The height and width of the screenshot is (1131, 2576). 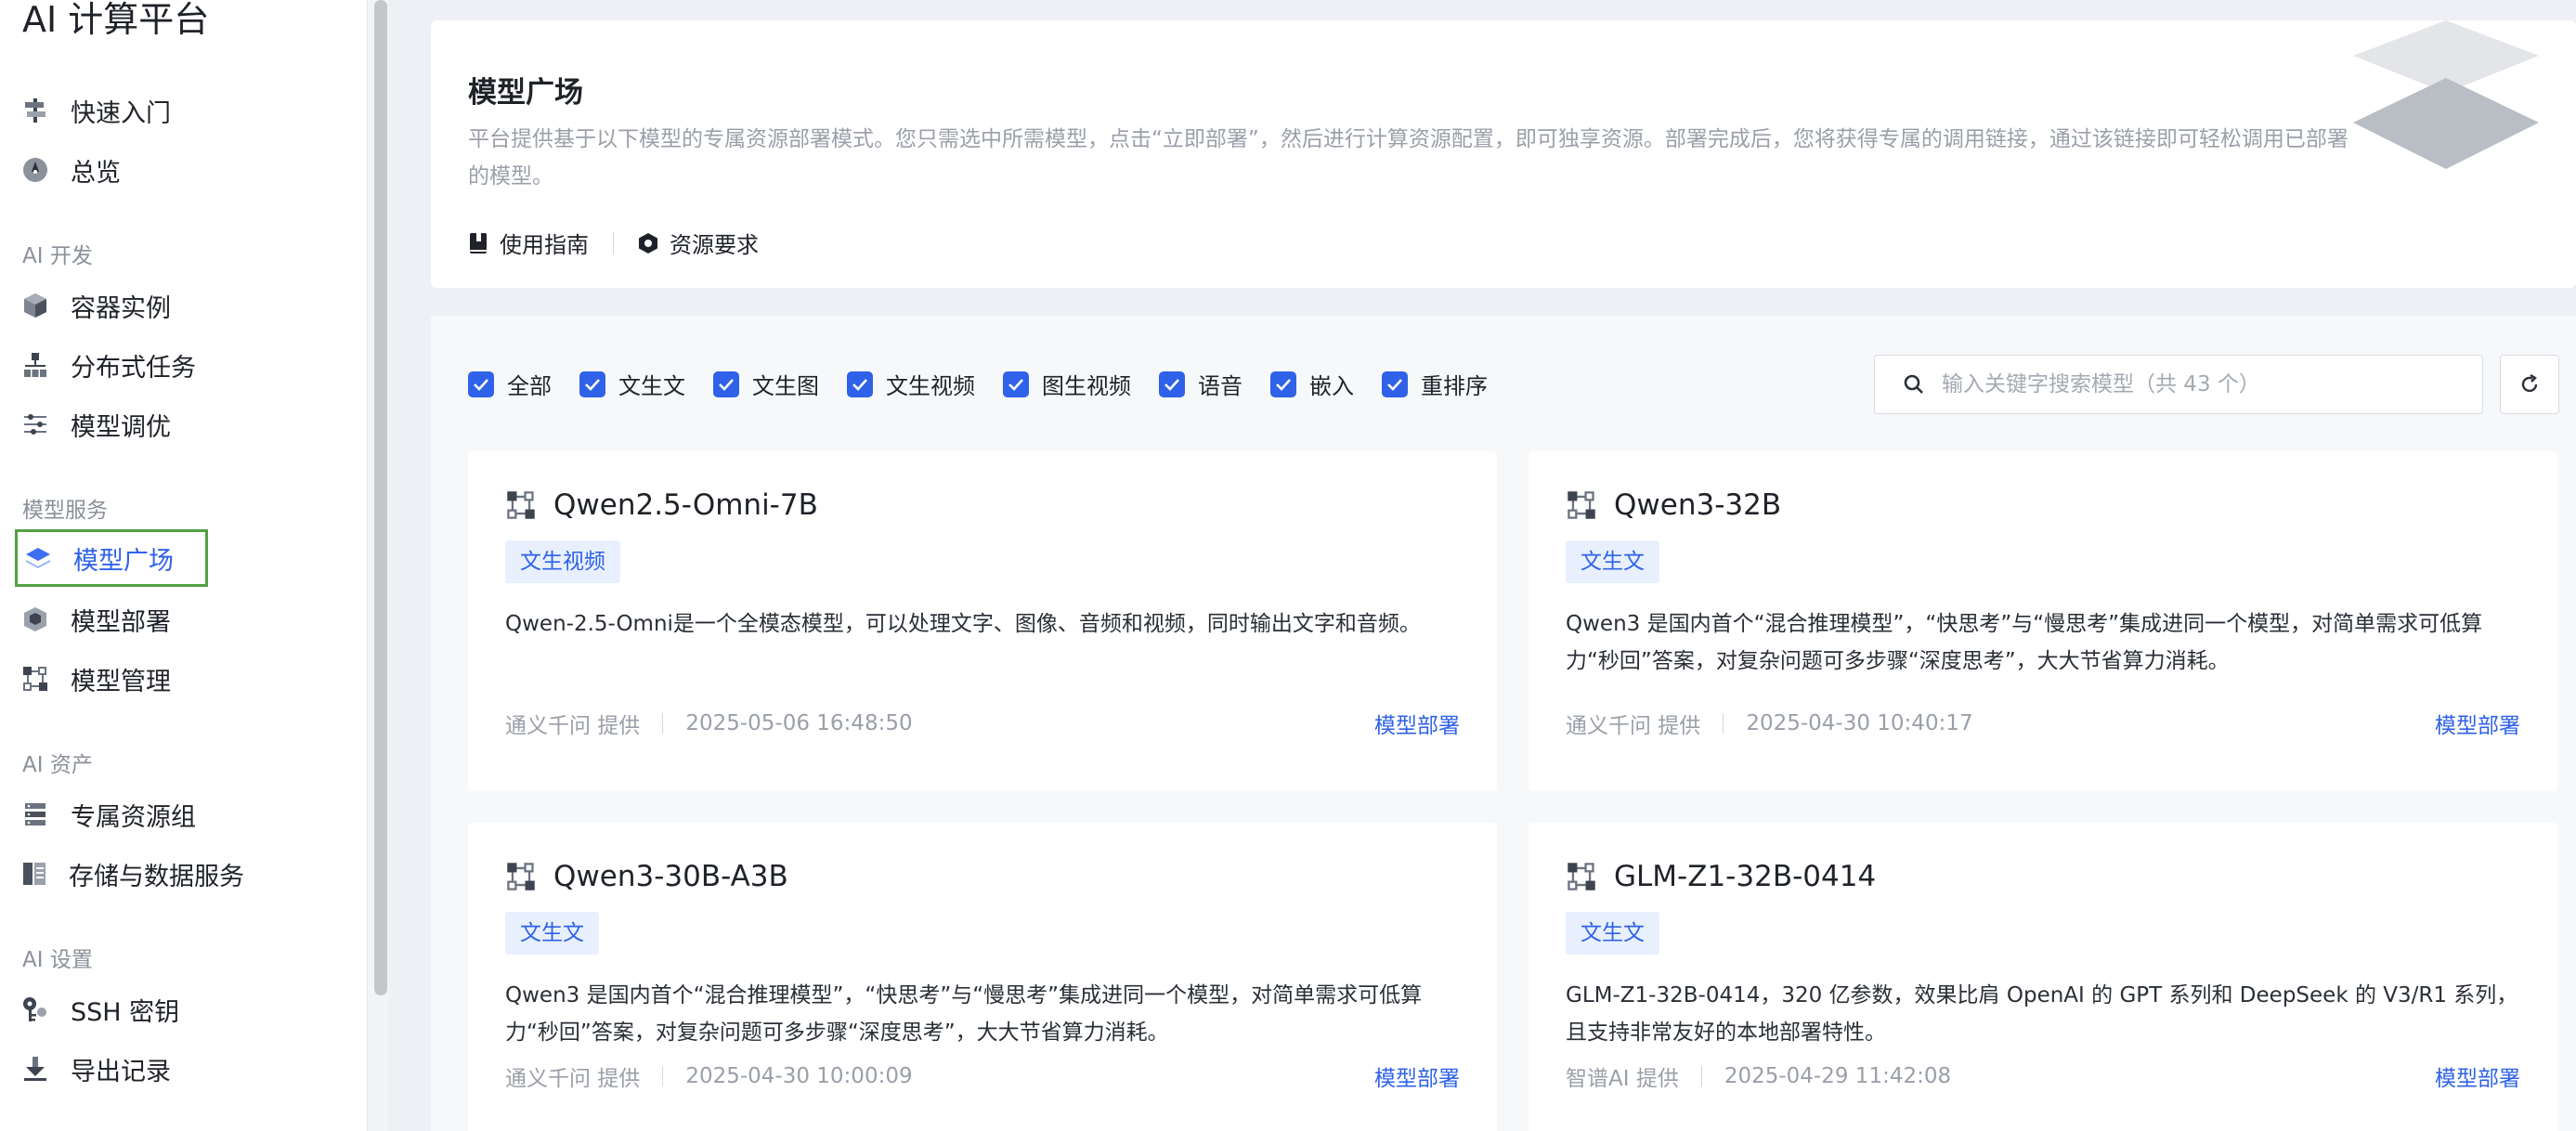 I want to click on sidebar-item-label: 模型调优, so click(x=121, y=427).